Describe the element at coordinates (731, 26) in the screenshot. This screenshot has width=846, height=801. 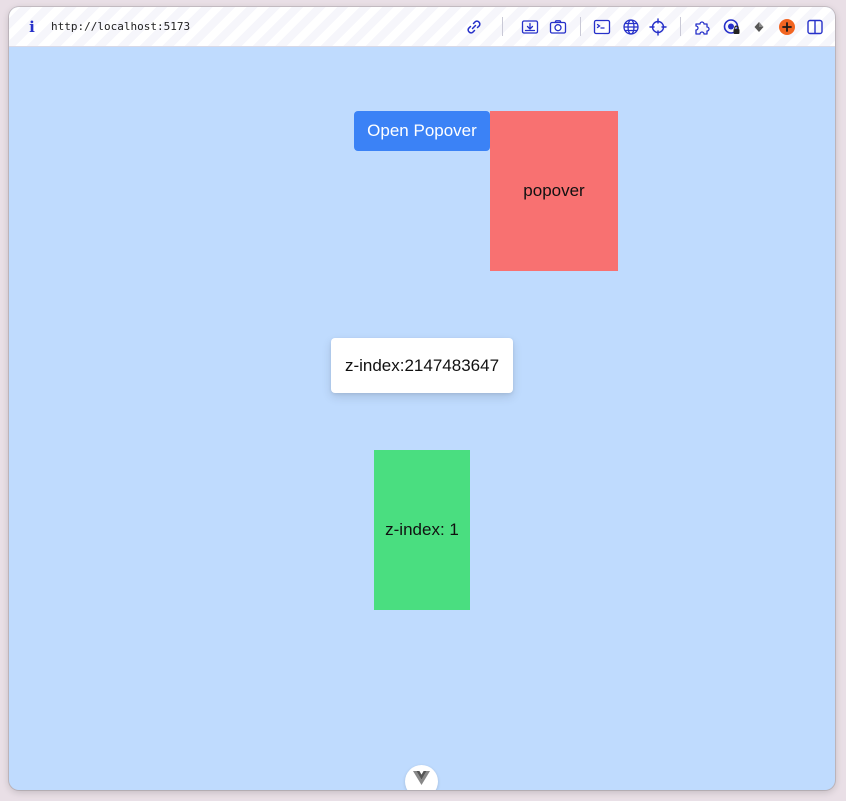
I see `password-manager-icon` at that location.